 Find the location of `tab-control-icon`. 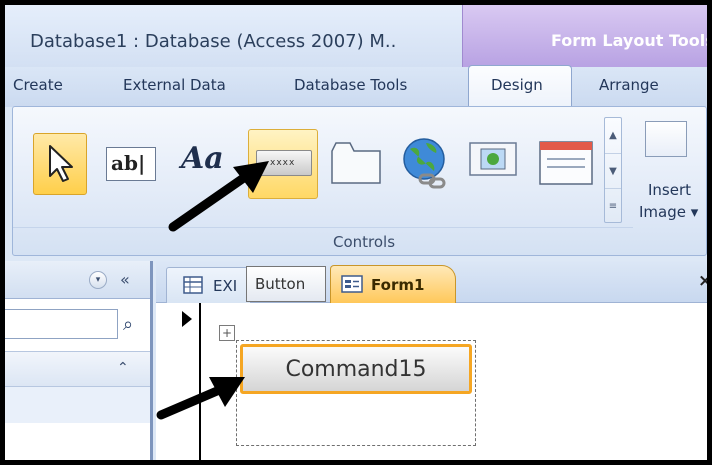

tab-control-icon is located at coordinates (356, 163).